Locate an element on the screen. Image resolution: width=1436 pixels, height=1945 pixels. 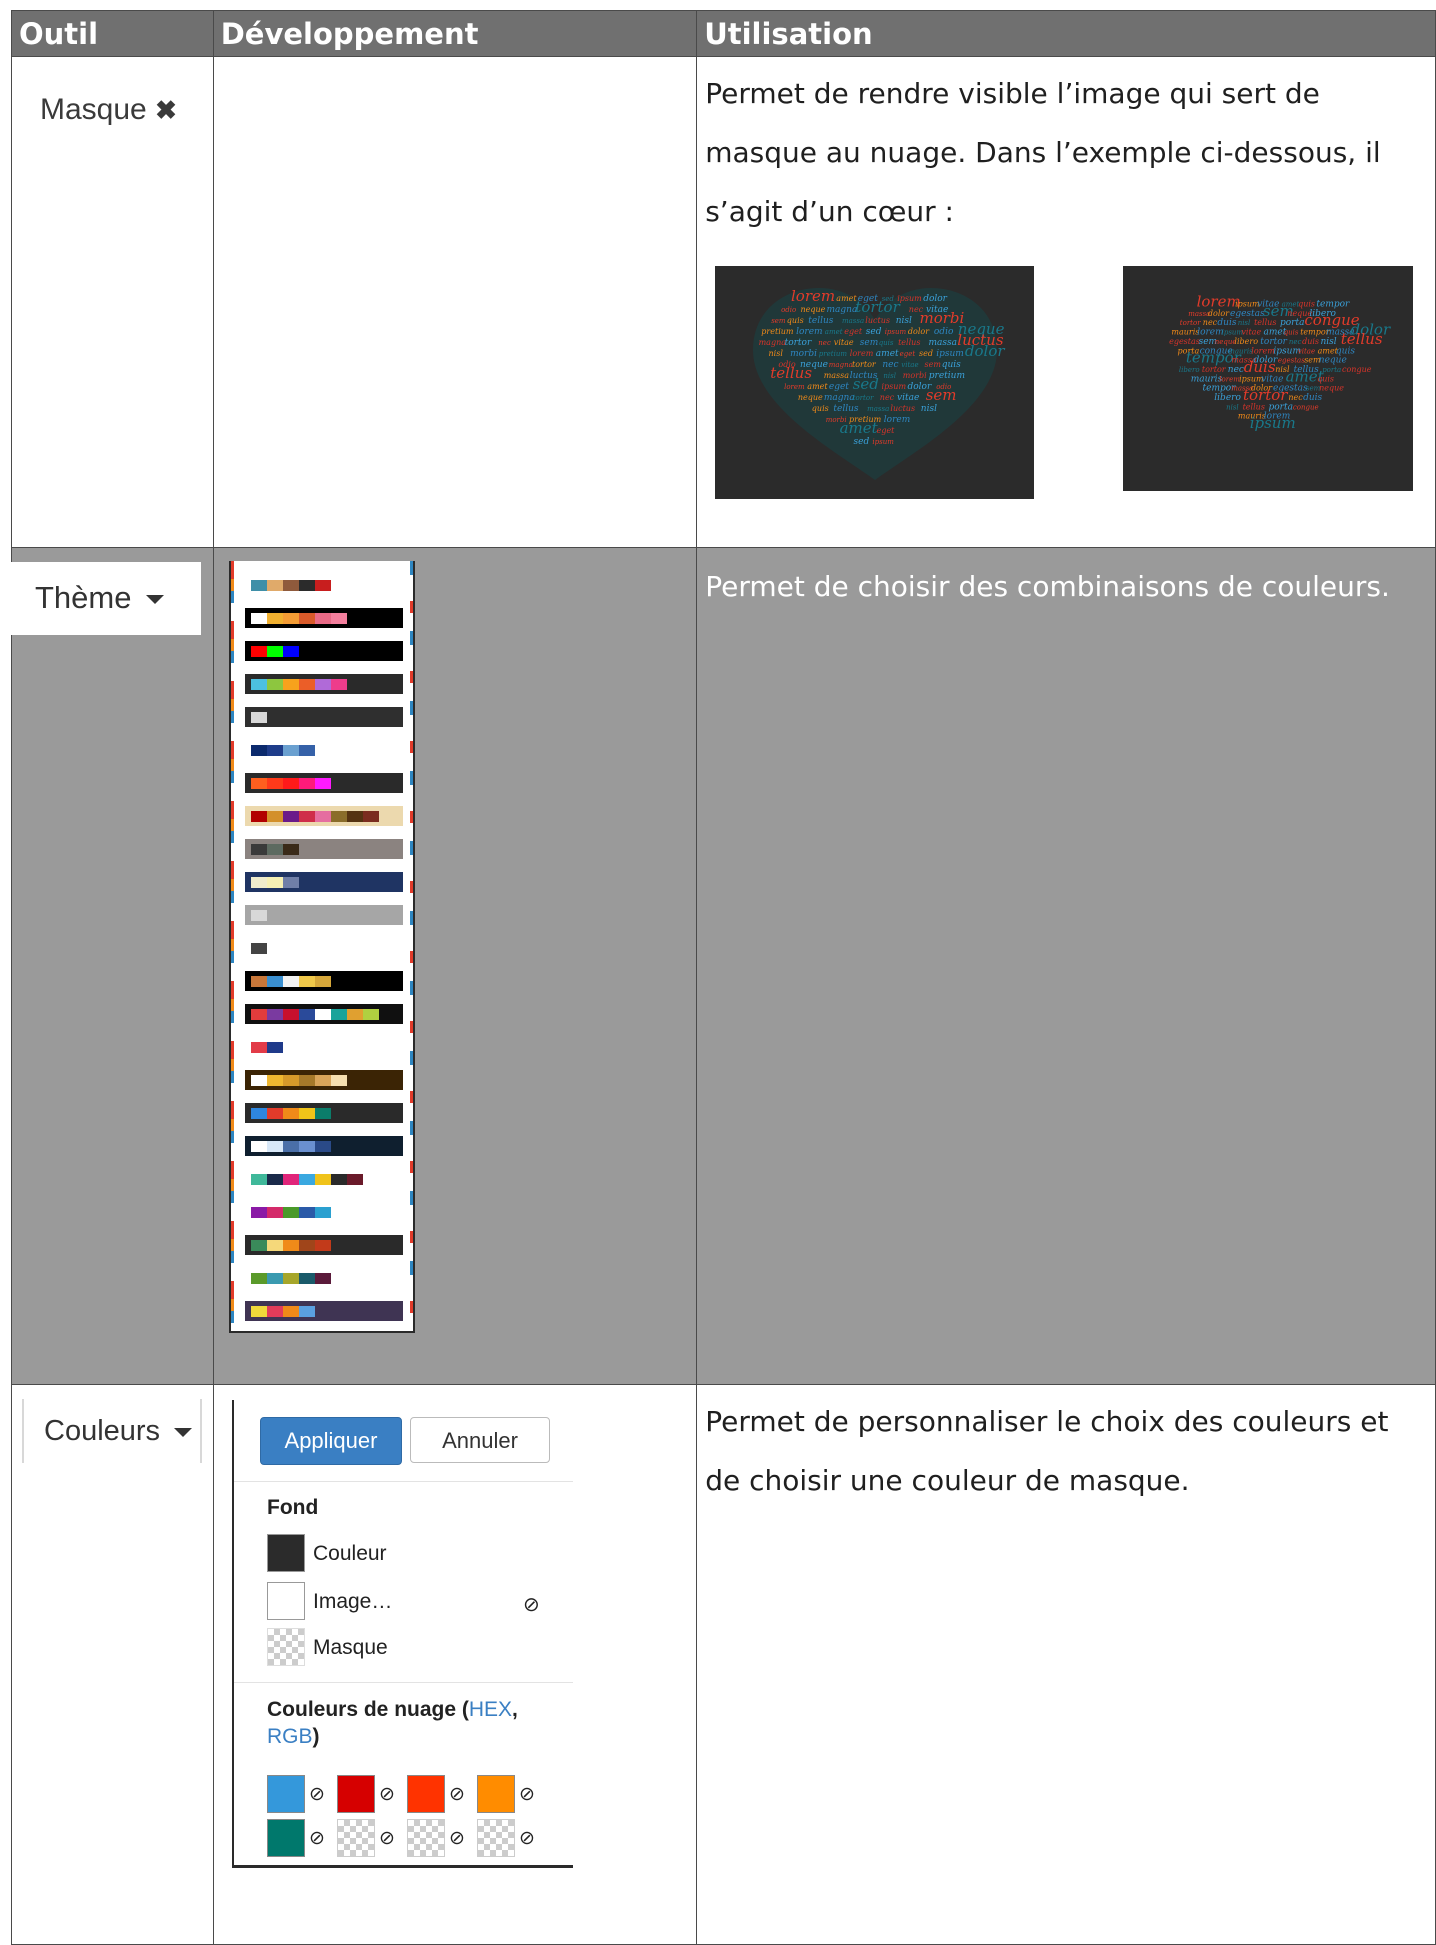
cell-theme-tool is located at coordinates (112, 966).